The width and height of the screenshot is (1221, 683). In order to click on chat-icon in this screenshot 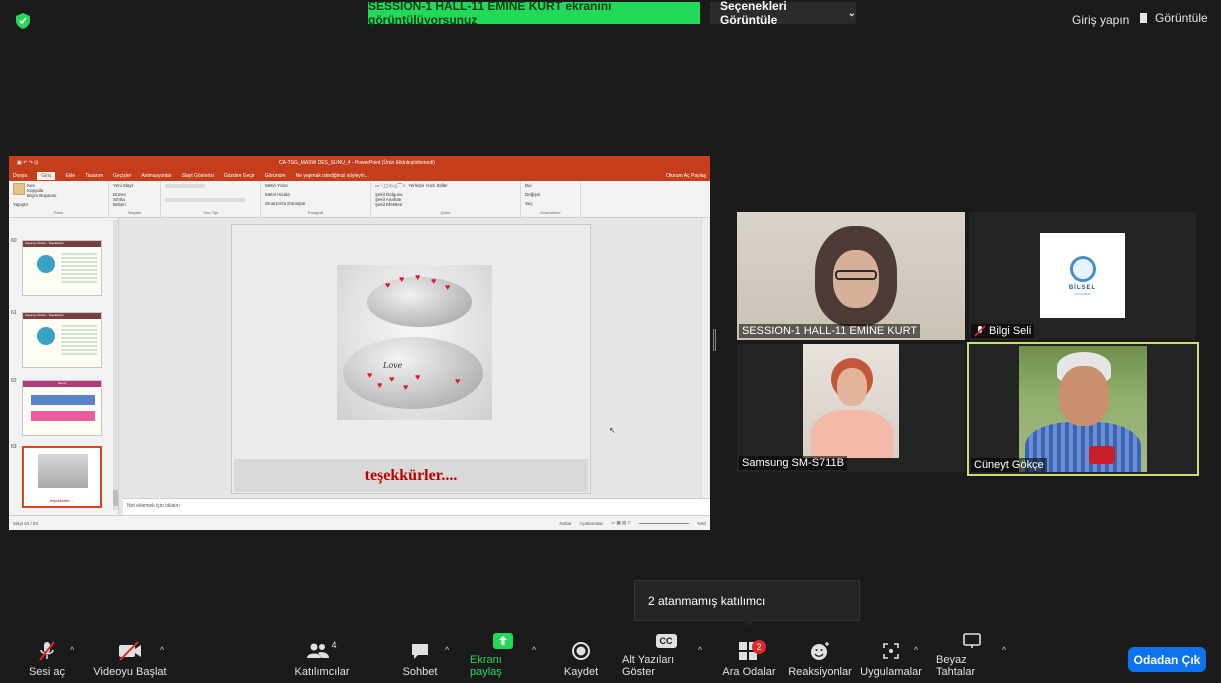, I will do `click(420, 651)`.